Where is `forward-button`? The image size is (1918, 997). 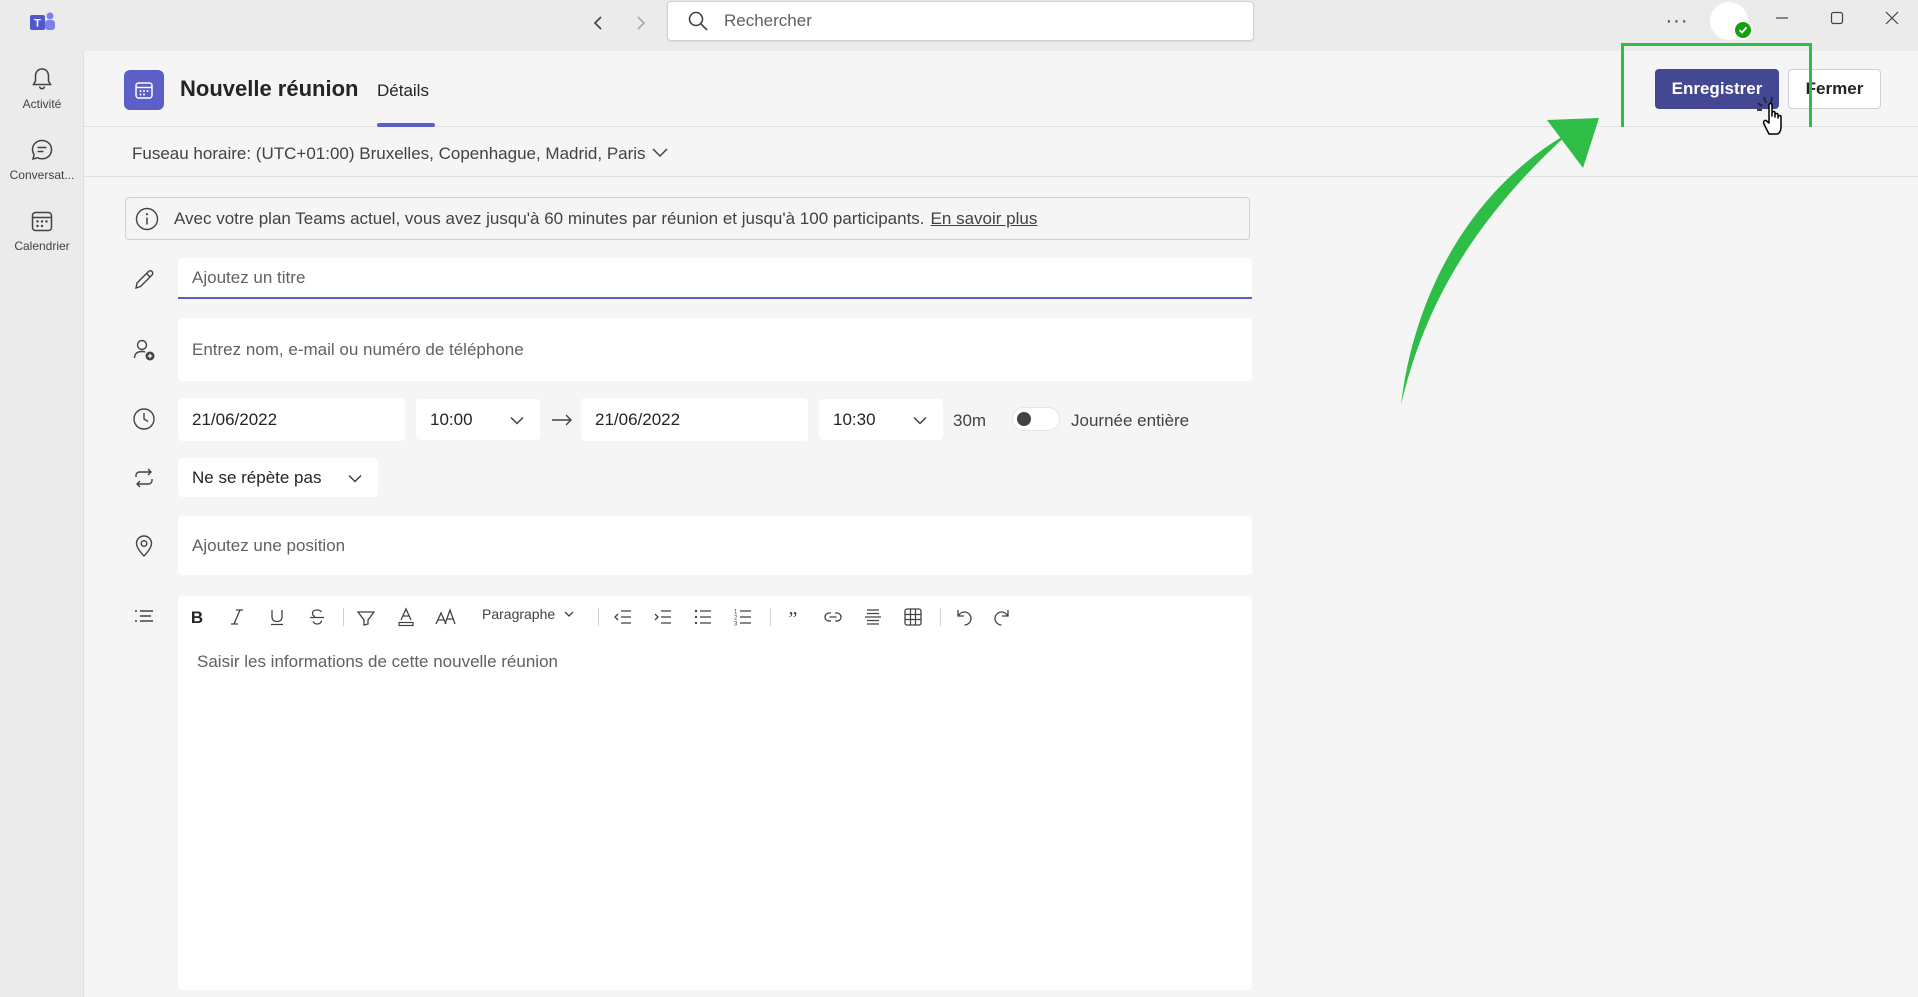
forward-button is located at coordinates (640, 23).